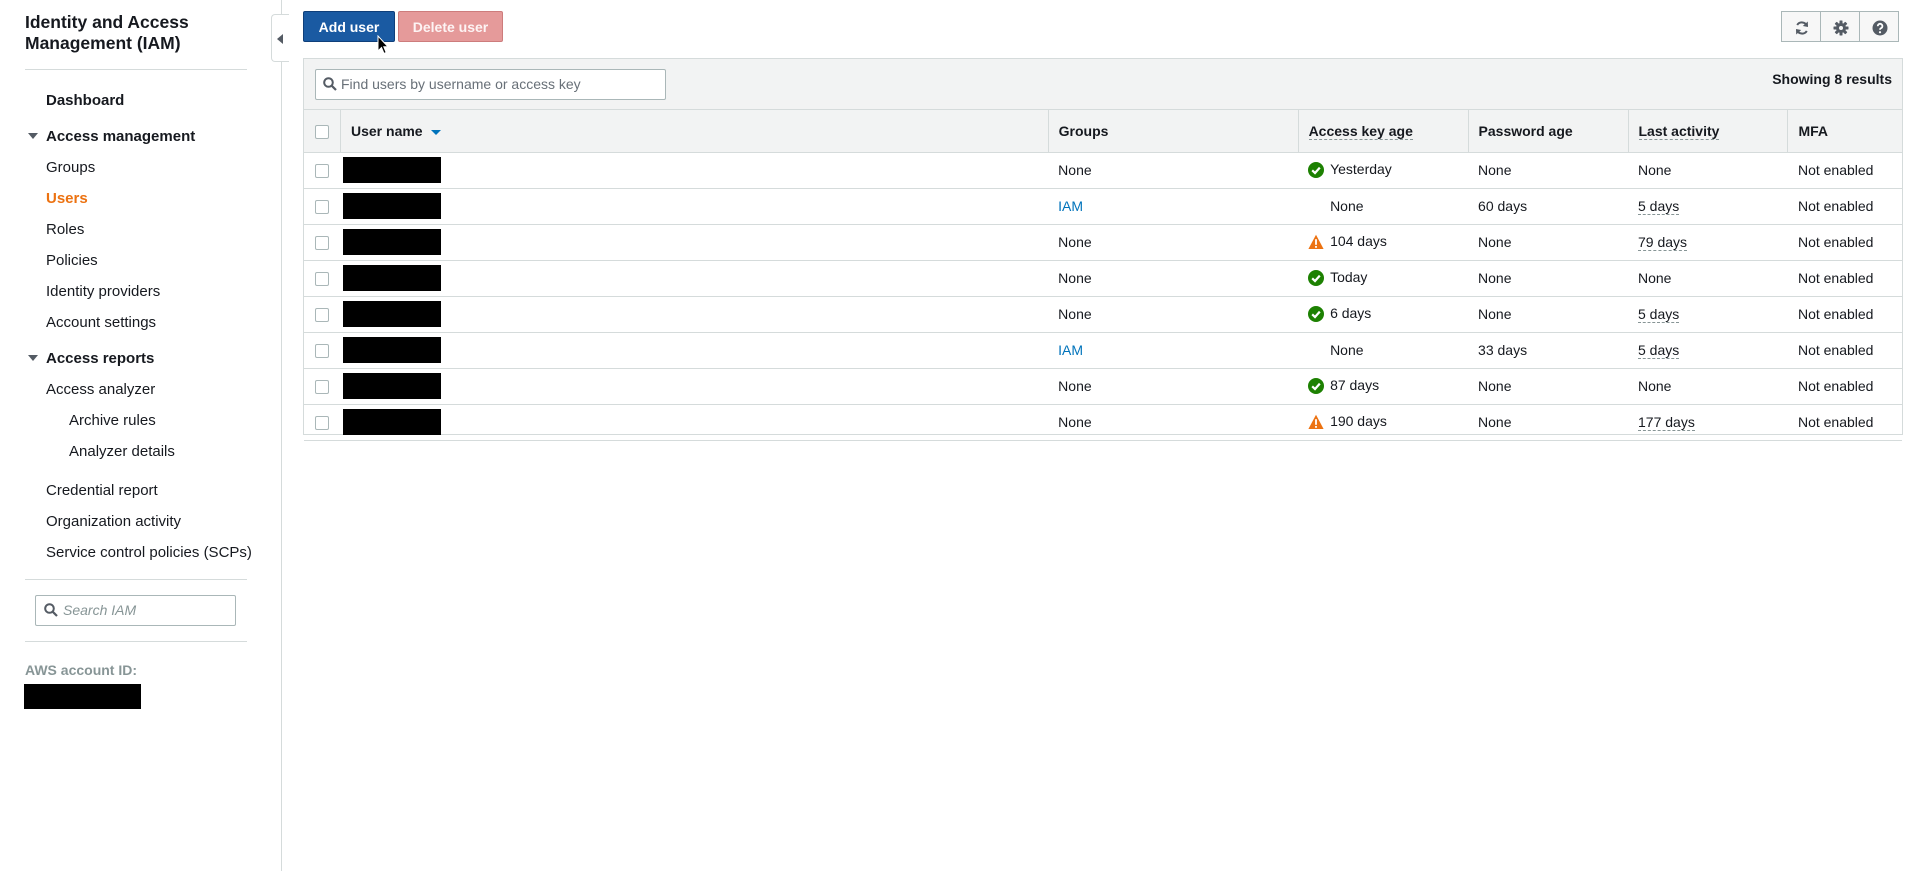 This screenshot has width=1916, height=871. What do you see at coordinates (1835, 314) in the screenshot?
I see `mfa-value: Not enabled` at bounding box center [1835, 314].